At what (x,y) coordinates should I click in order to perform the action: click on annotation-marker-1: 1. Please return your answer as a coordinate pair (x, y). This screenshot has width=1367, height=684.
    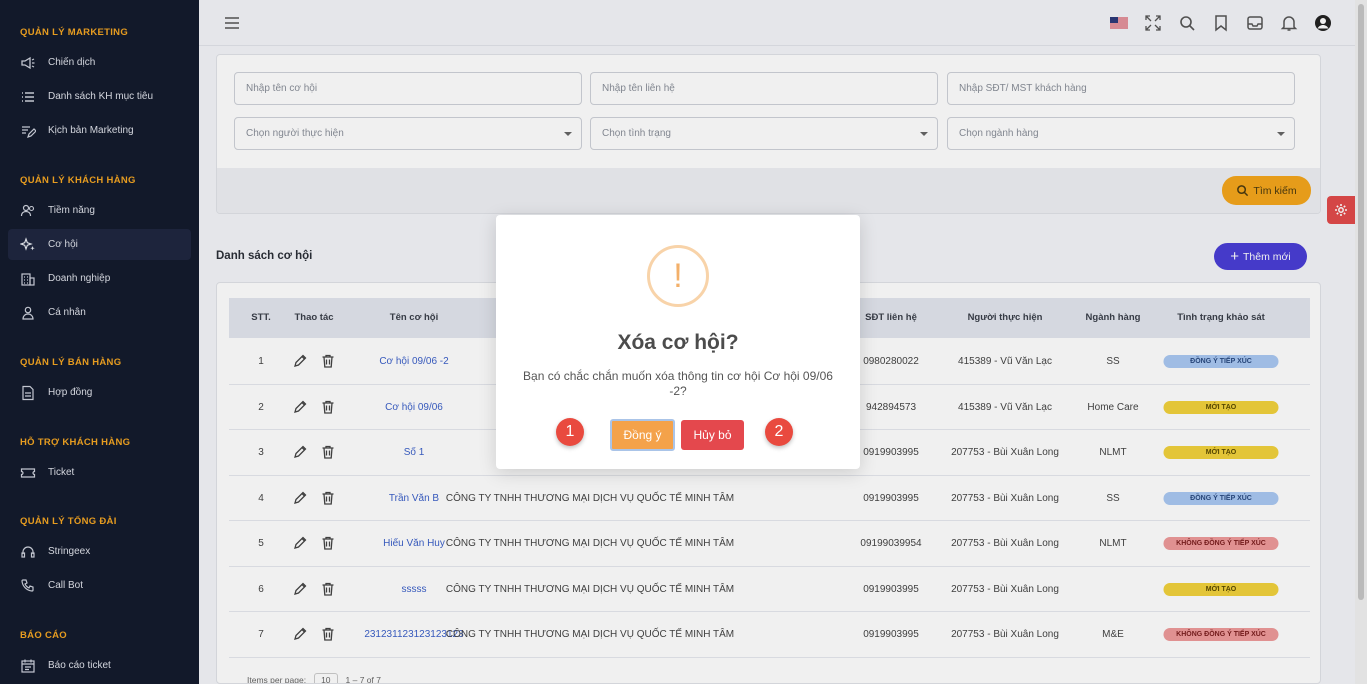
    Looking at the image, I should click on (570, 432).